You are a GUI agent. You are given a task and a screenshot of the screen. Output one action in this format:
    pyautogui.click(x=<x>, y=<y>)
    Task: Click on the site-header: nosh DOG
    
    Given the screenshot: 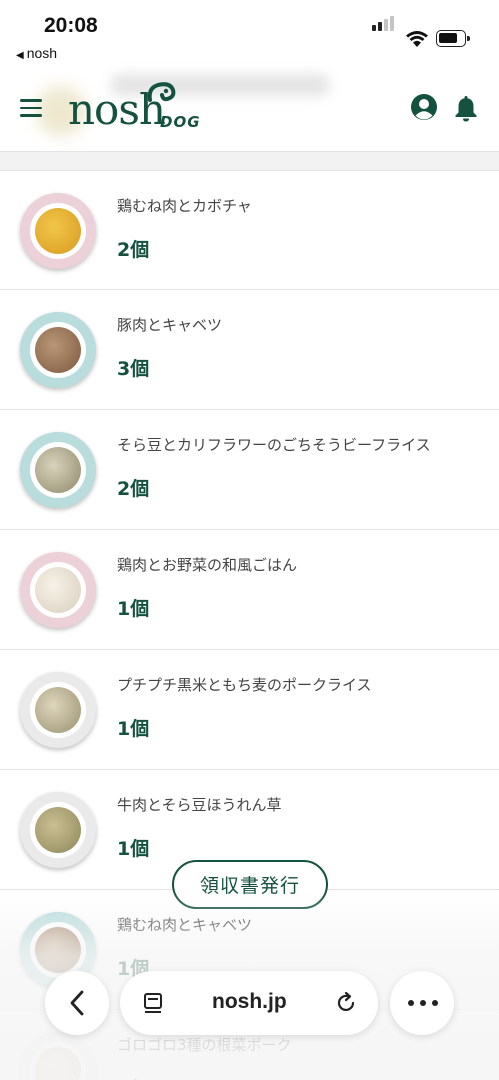 What is the action you would take?
    pyautogui.click(x=249, y=111)
    